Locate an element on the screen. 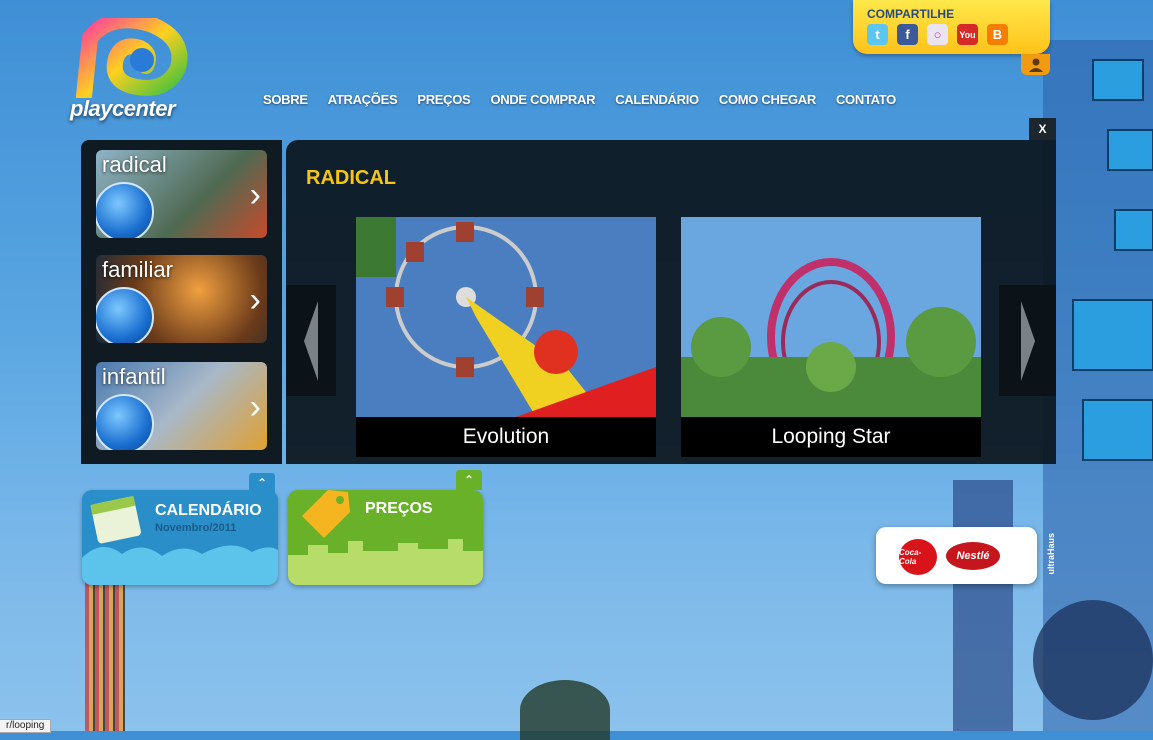 The image size is (1153, 740). familiar-face-icon is located at coordinates (125, 315).